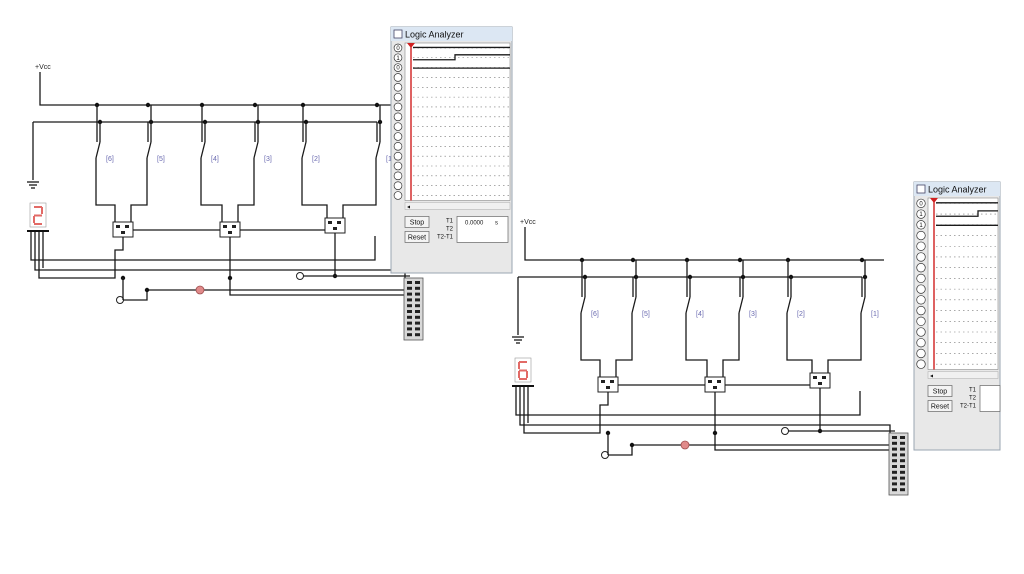 This screenshot has height=574, width=1024. I want to click on logic-analyzer-window-2: Logic Analyzer011◂StopResetT1T2T2-T1, so click(957, 316).